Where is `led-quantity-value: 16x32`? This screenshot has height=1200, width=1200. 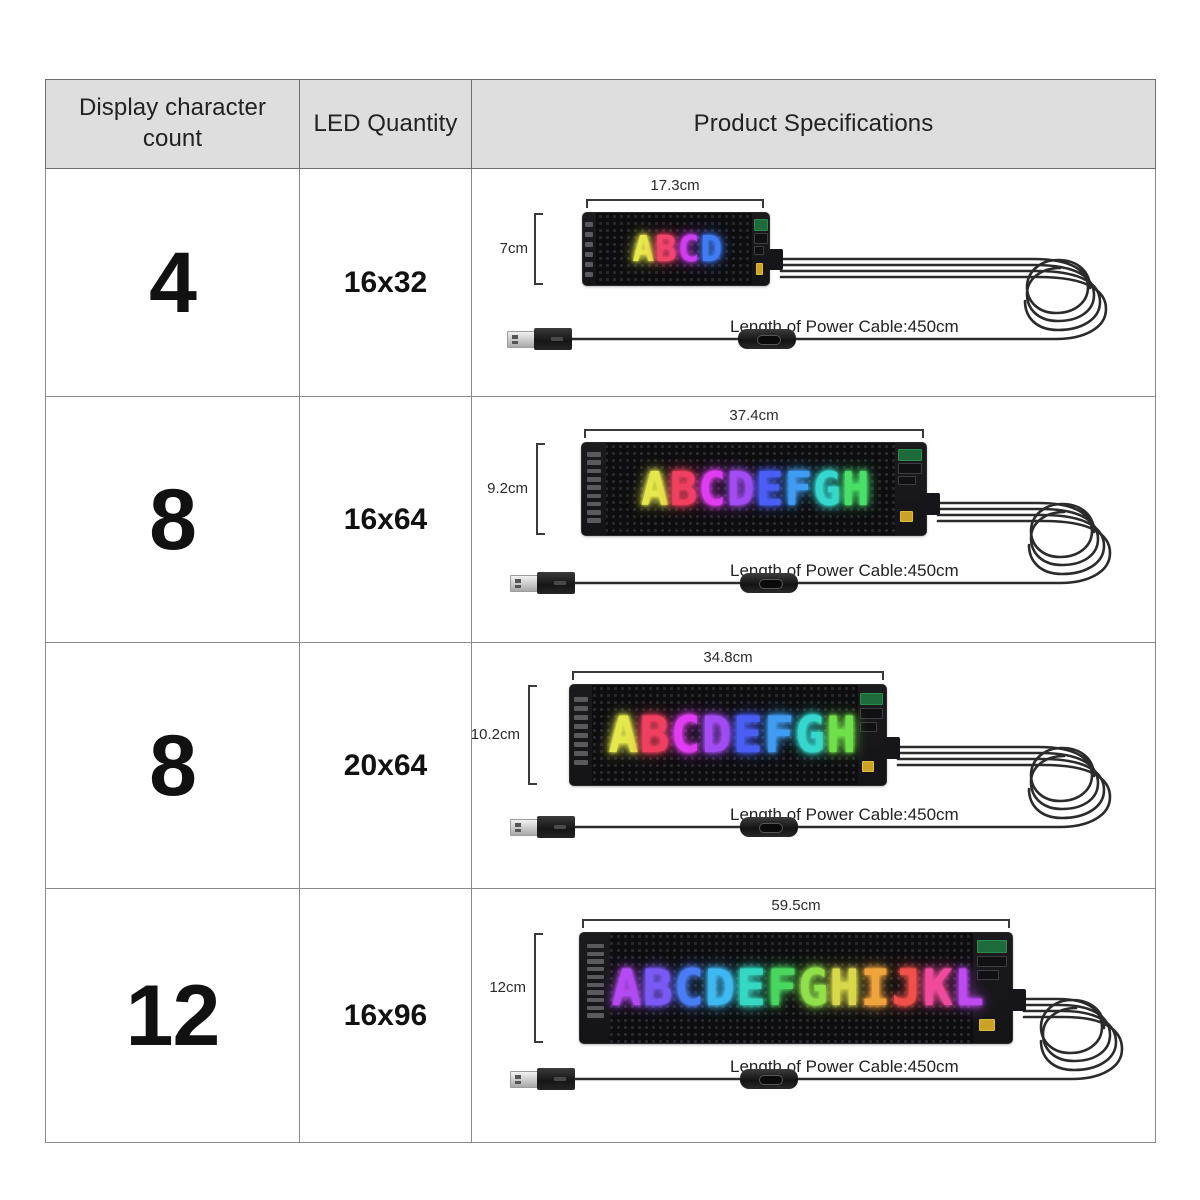
led-quantity-value: 16x32 is located at coordinates (385, 282).